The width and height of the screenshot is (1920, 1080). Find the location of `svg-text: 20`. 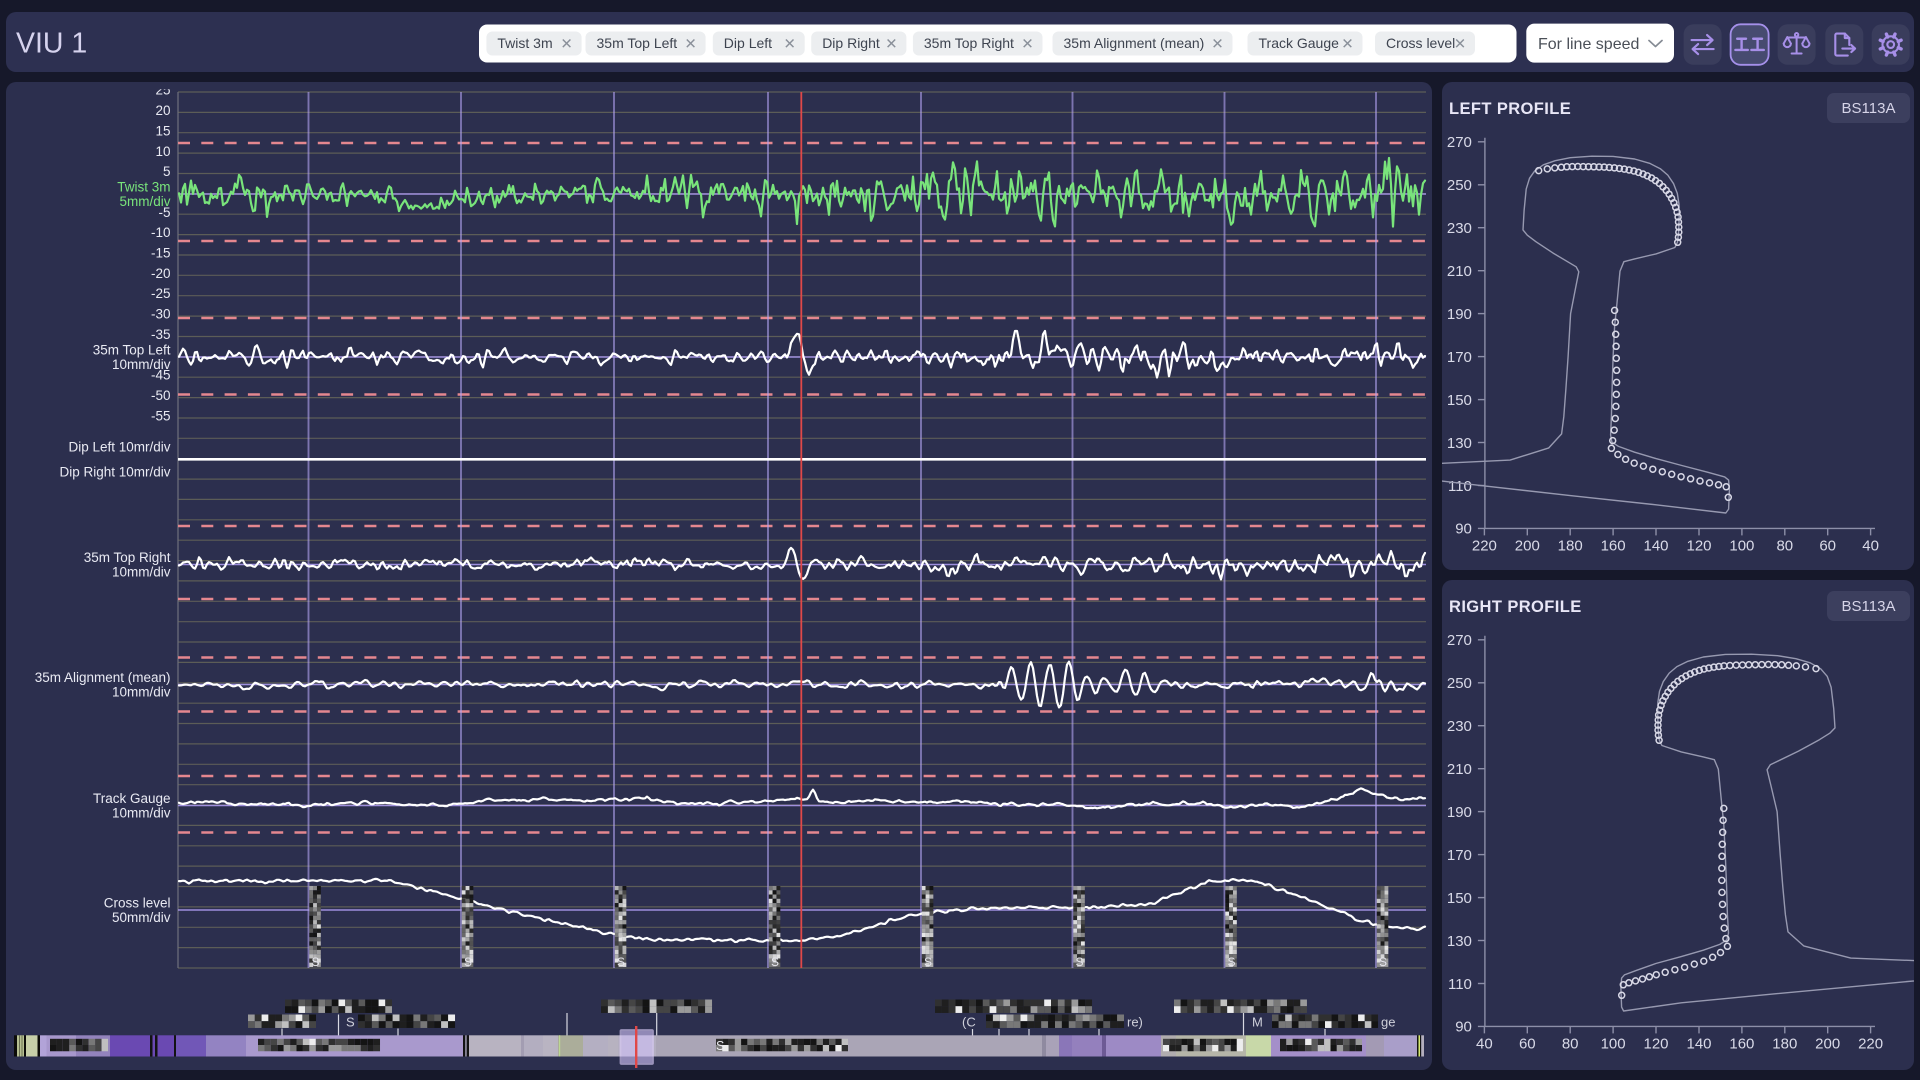

svg-text: 20 is located at coordinates (162, 110).